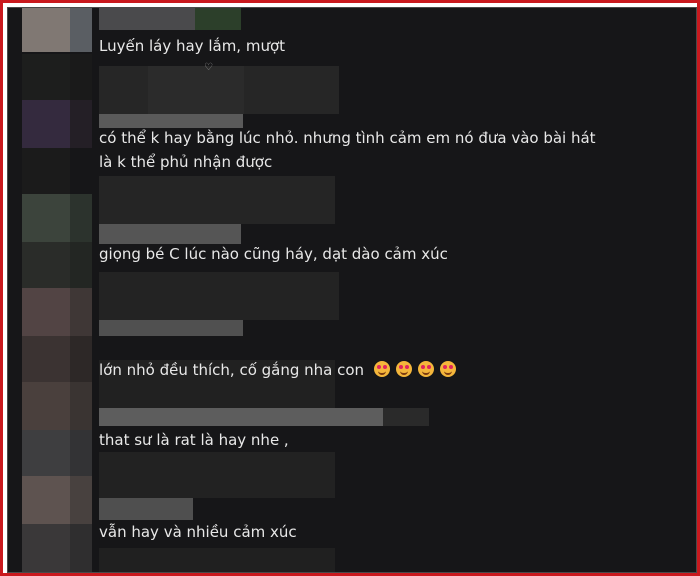 The image size is (700, 576). Describe the element at coordinates (198, 532) in the screenshot. I see `comment-text: vẫn hay và nhiều cảm xúc` at that location.